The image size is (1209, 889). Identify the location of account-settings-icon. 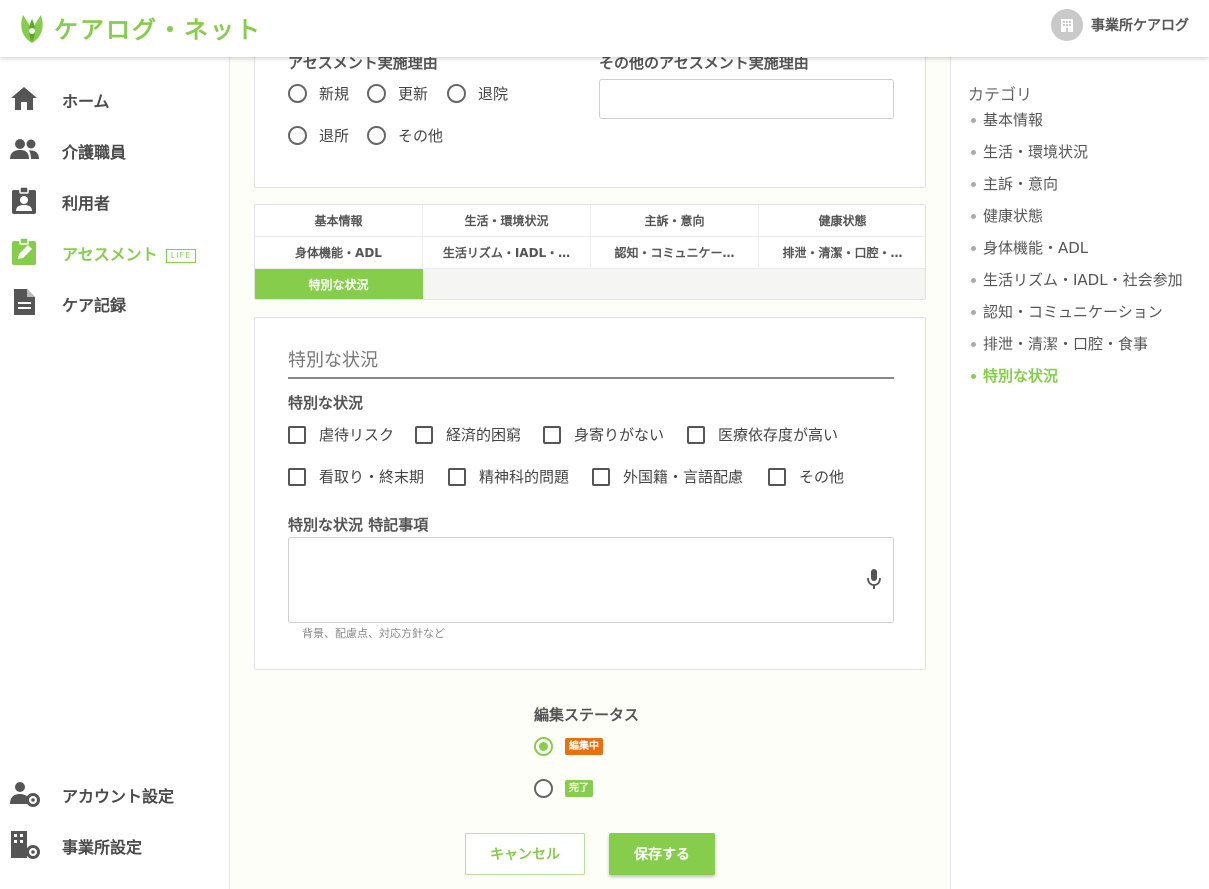
(25, 793).